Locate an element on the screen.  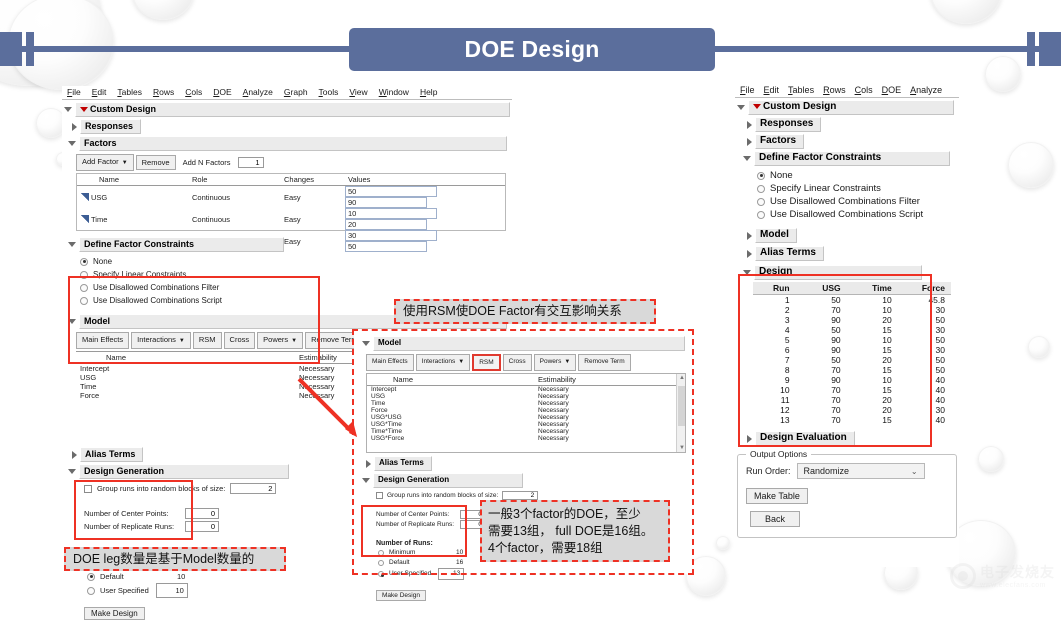
right-design-node: Design is located at coordinates (851, 272).